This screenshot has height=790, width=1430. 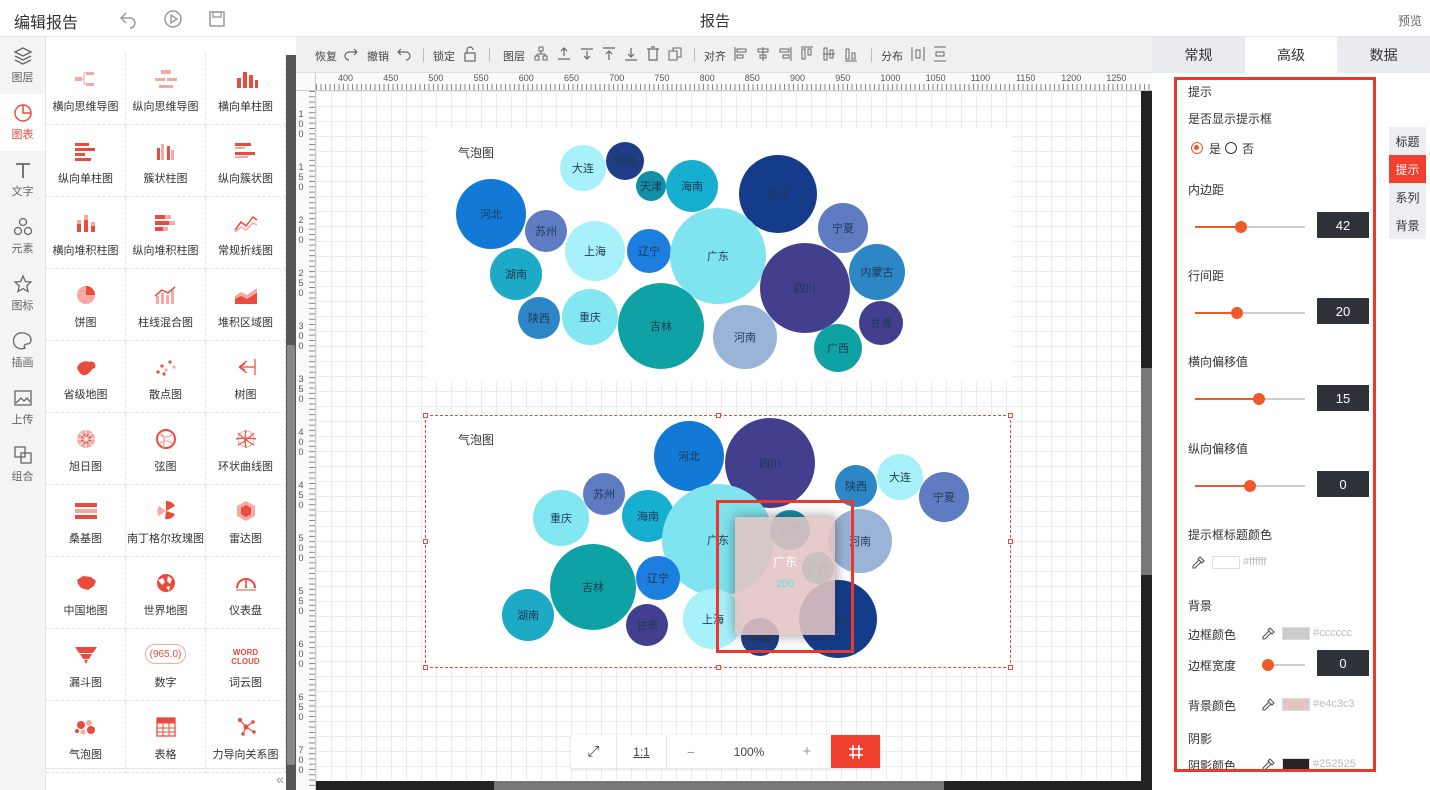 I want to click on tab-data: 数据, so click(x=1383, y=55).